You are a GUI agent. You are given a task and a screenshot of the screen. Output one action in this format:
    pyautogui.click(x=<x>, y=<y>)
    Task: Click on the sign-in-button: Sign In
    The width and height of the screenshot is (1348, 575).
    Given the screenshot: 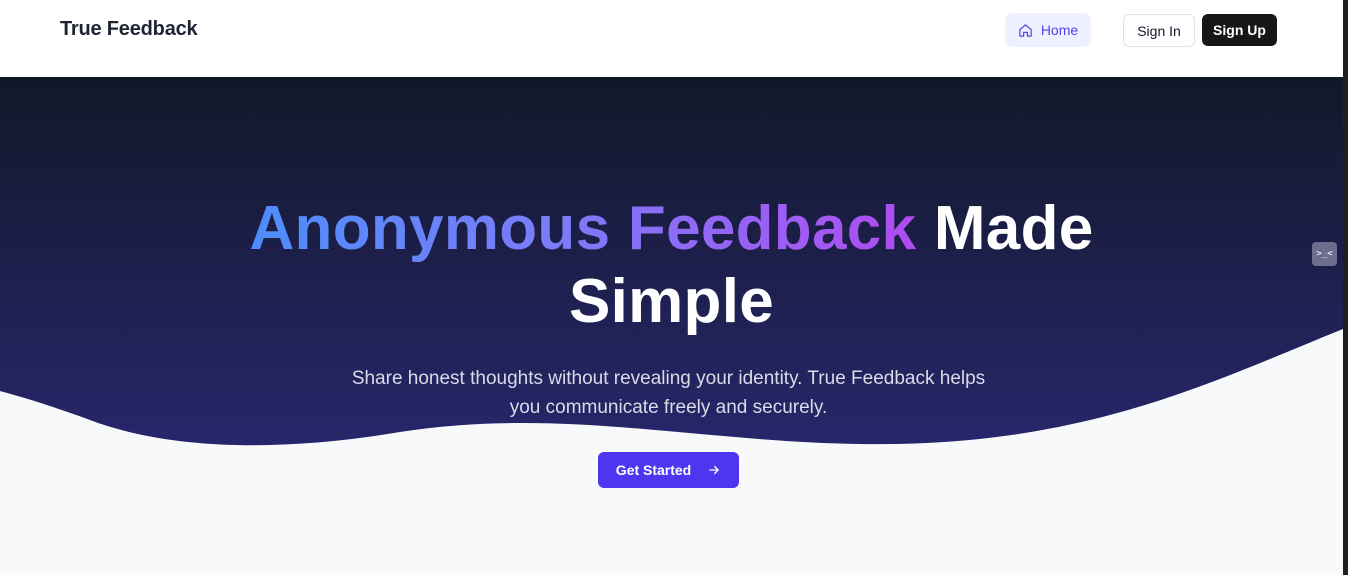 What is the action you would take?
    pyautogui.click(x=1159, y=30)
    